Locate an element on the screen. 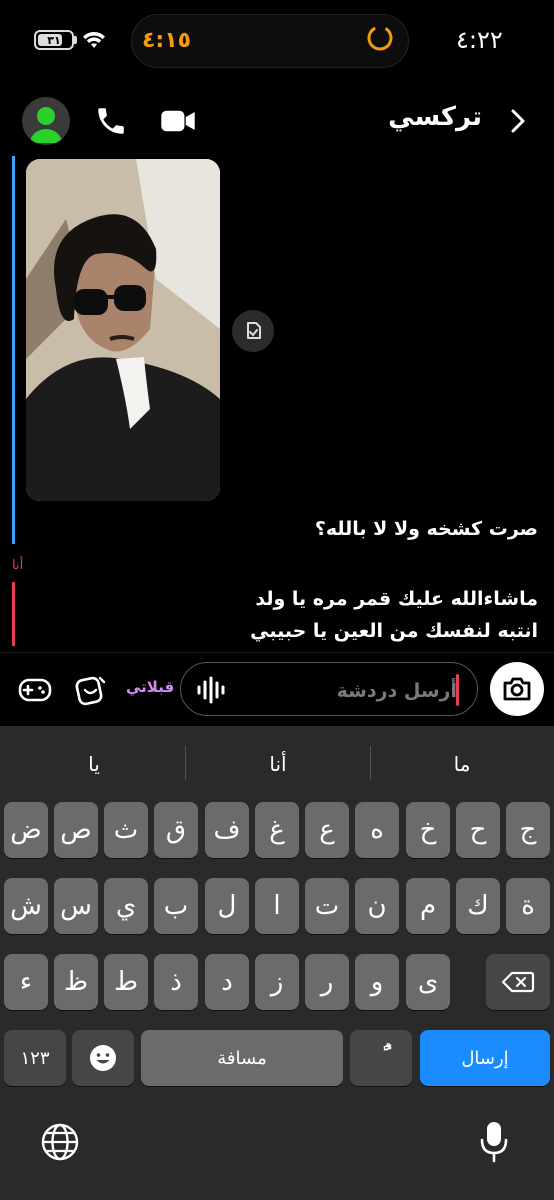  sender-label-me: أنا is located at coordinates (18, 565).